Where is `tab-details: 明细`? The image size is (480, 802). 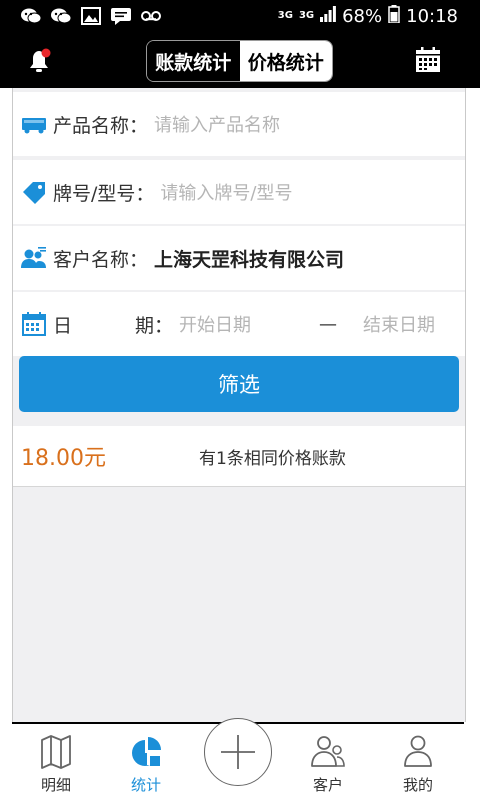
tab-details: 明细 is located at coordinates (56, 763).